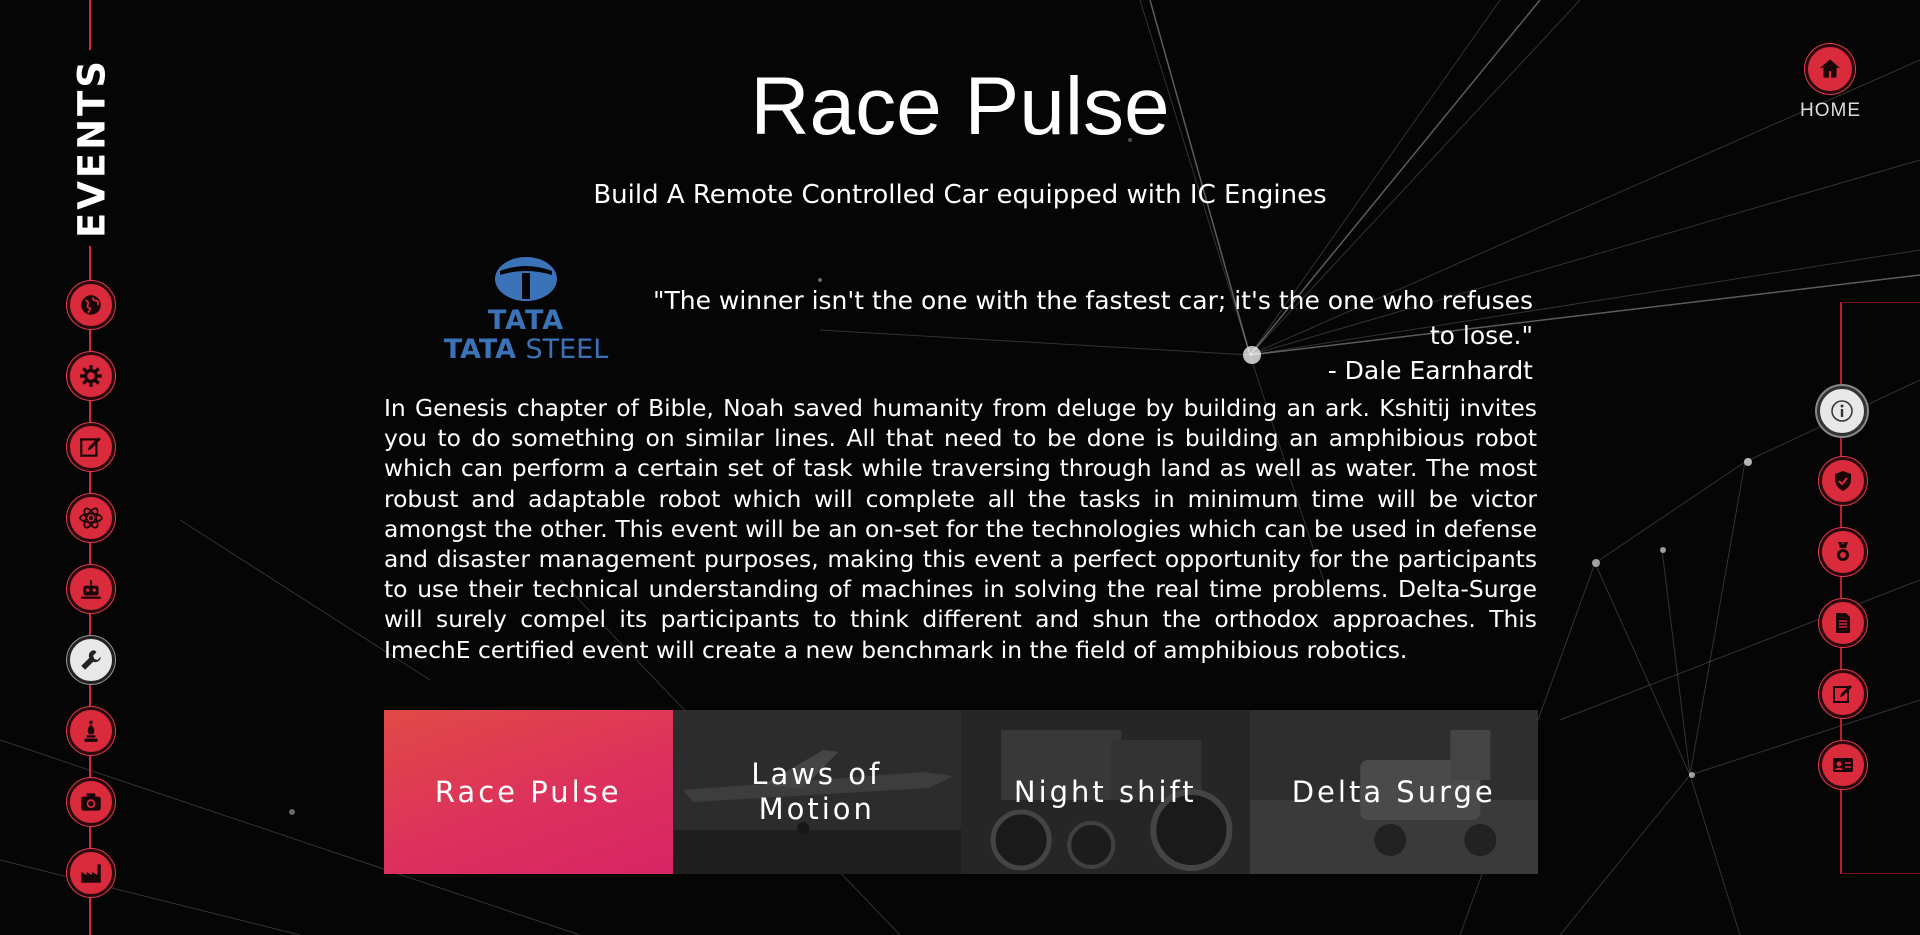  I want to click on home-button: HOME, so click(1830, 83).